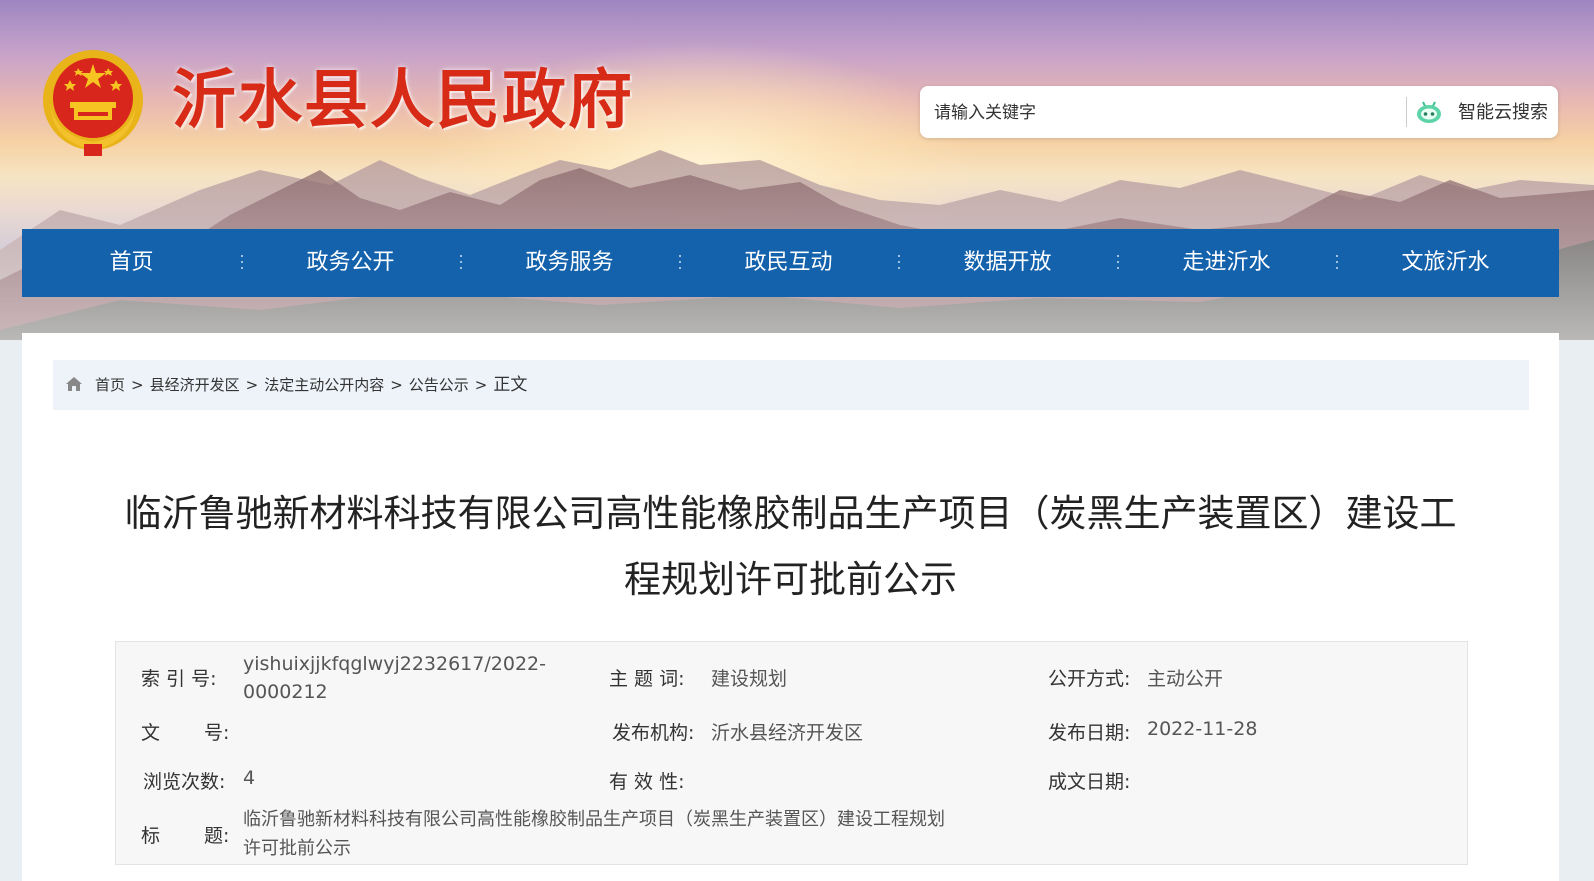  What do you see at coordinates (1429, 112) in the screenshot?
I see `robot-icon` at bounding box center [1429, 112].